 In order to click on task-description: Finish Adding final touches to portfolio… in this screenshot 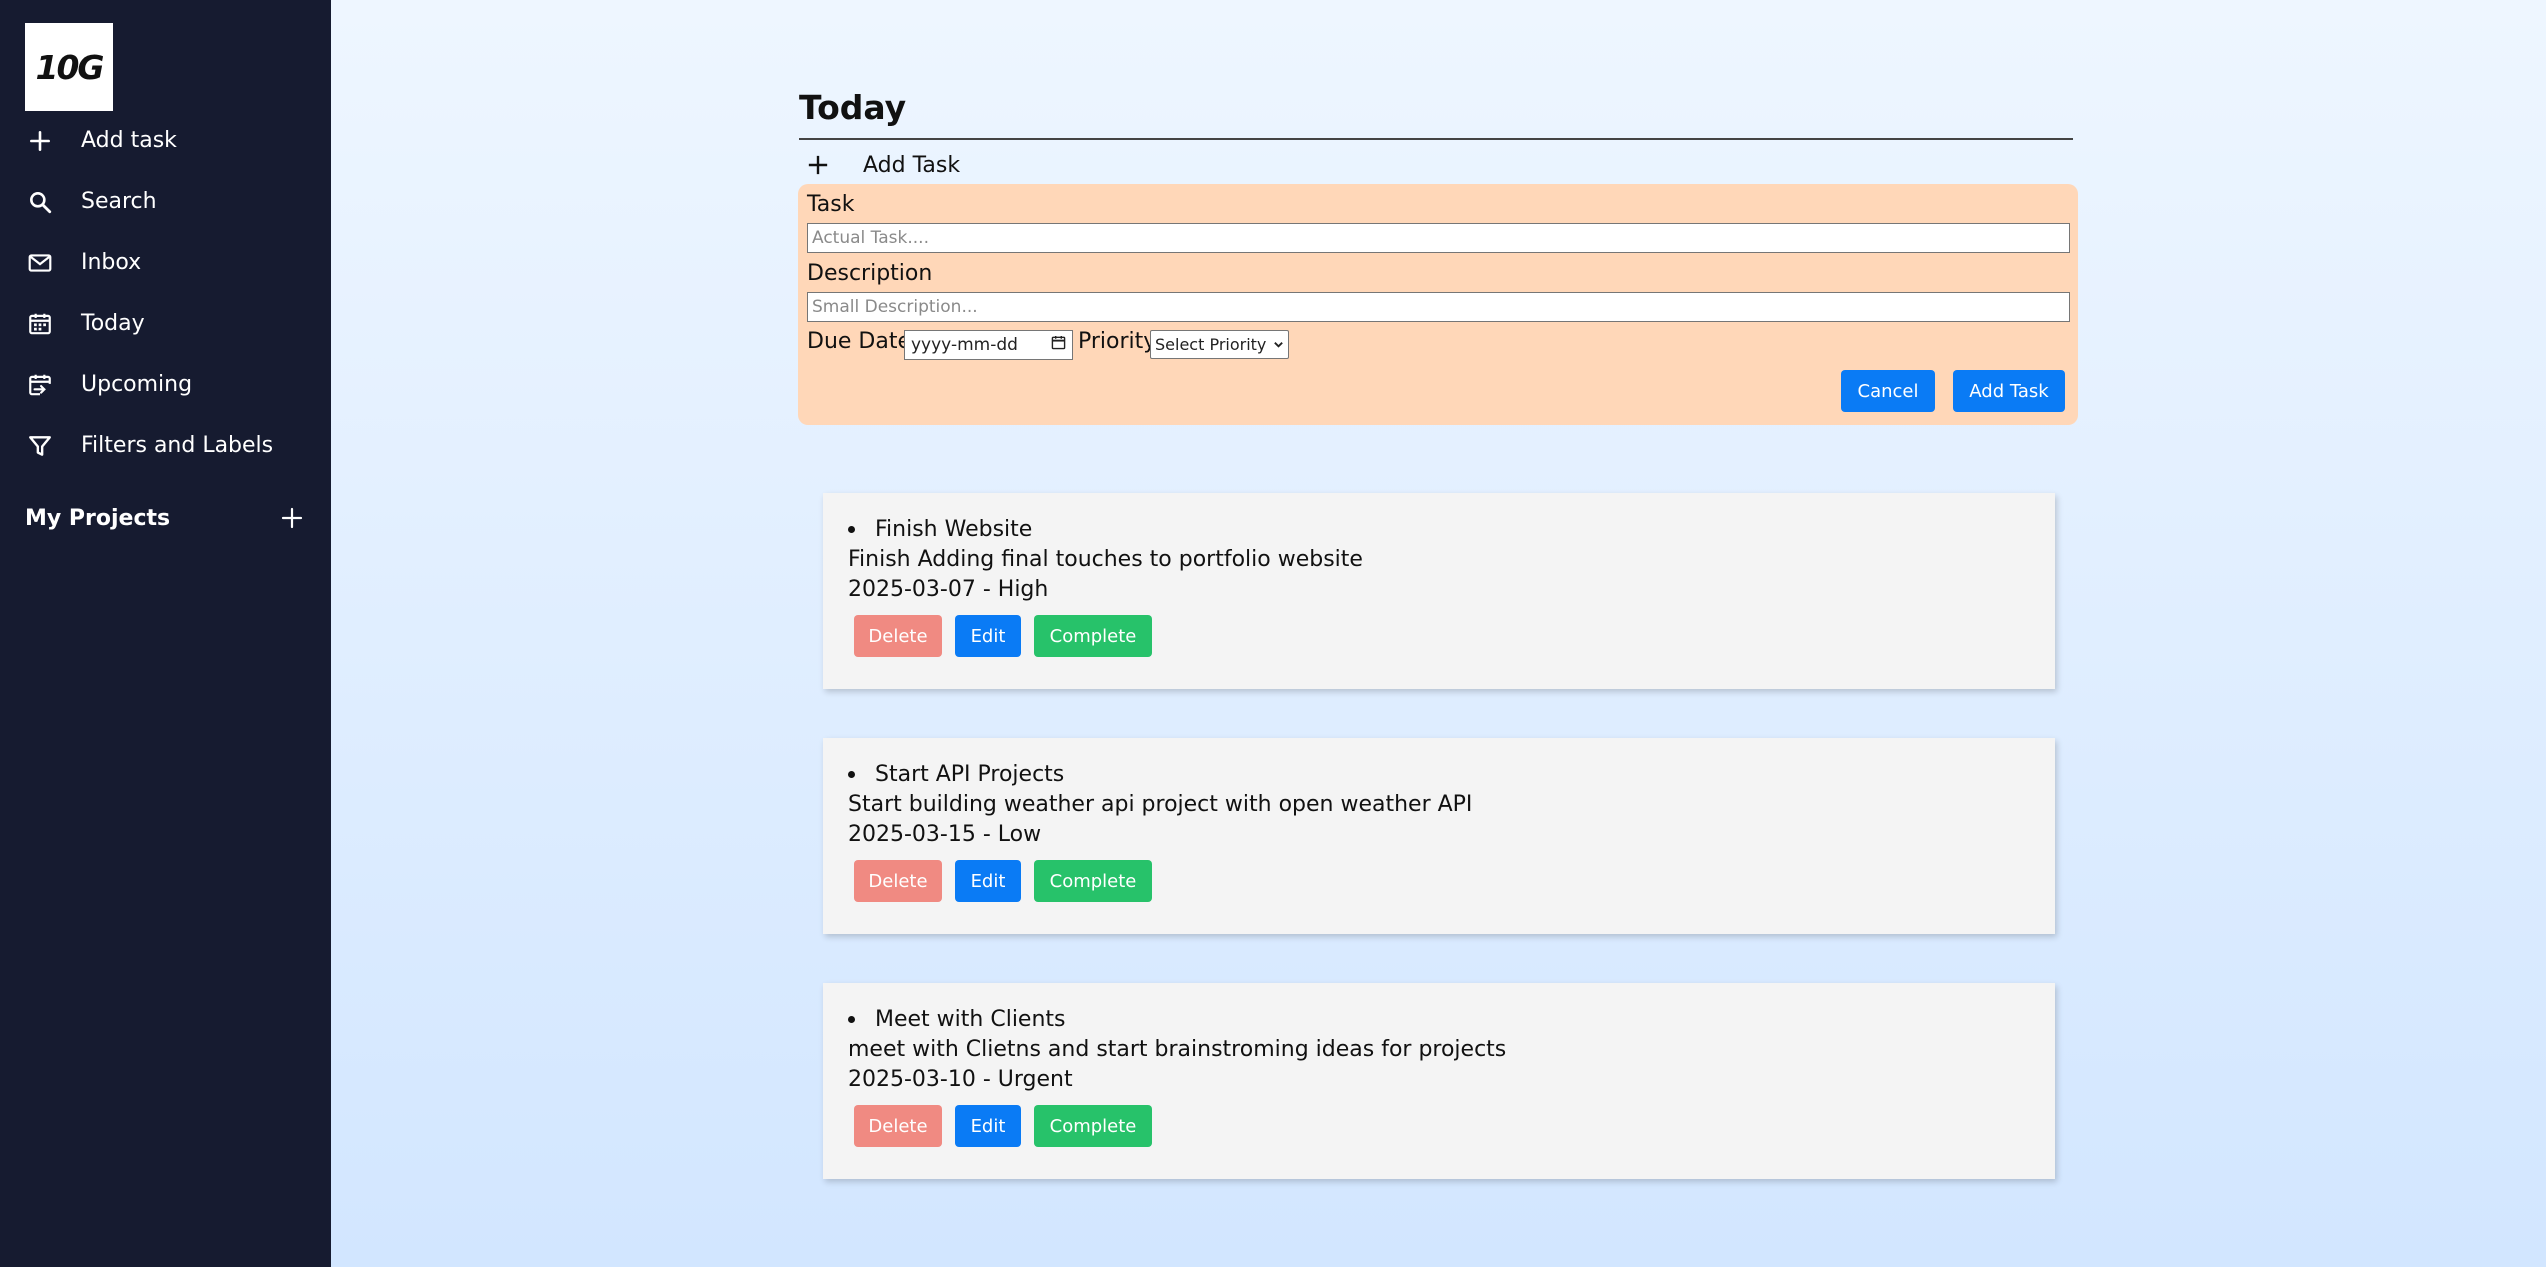, I will do `click(1105, 559)`.